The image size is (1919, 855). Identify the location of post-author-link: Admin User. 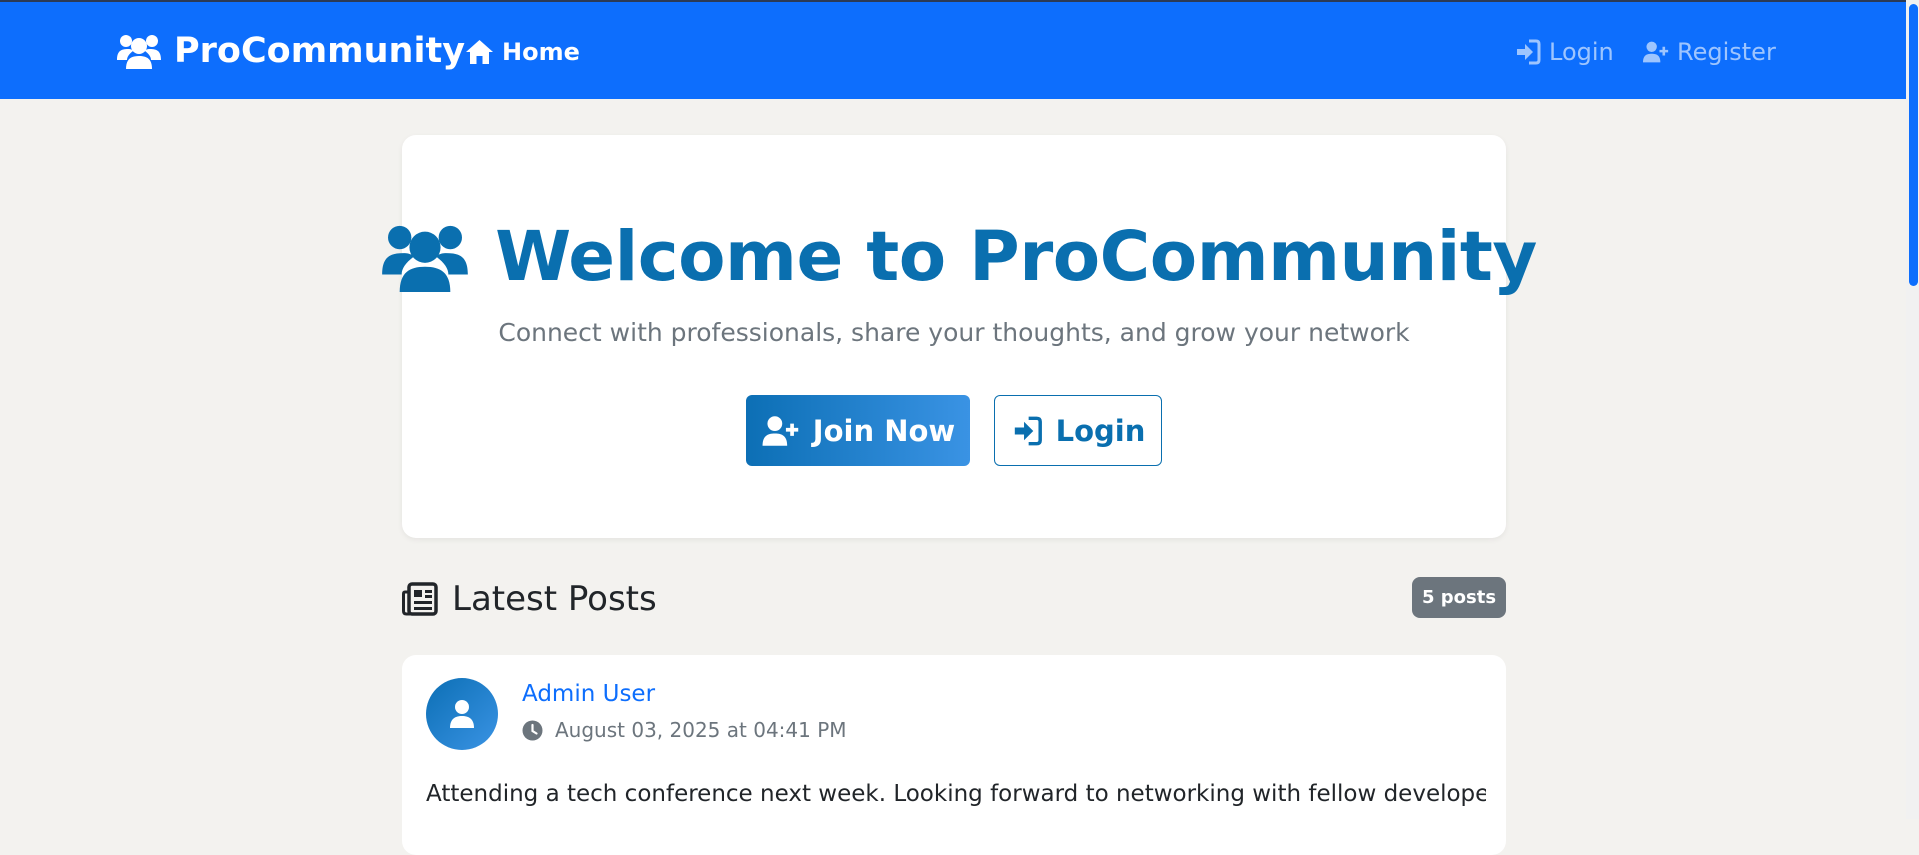
(588, 694).